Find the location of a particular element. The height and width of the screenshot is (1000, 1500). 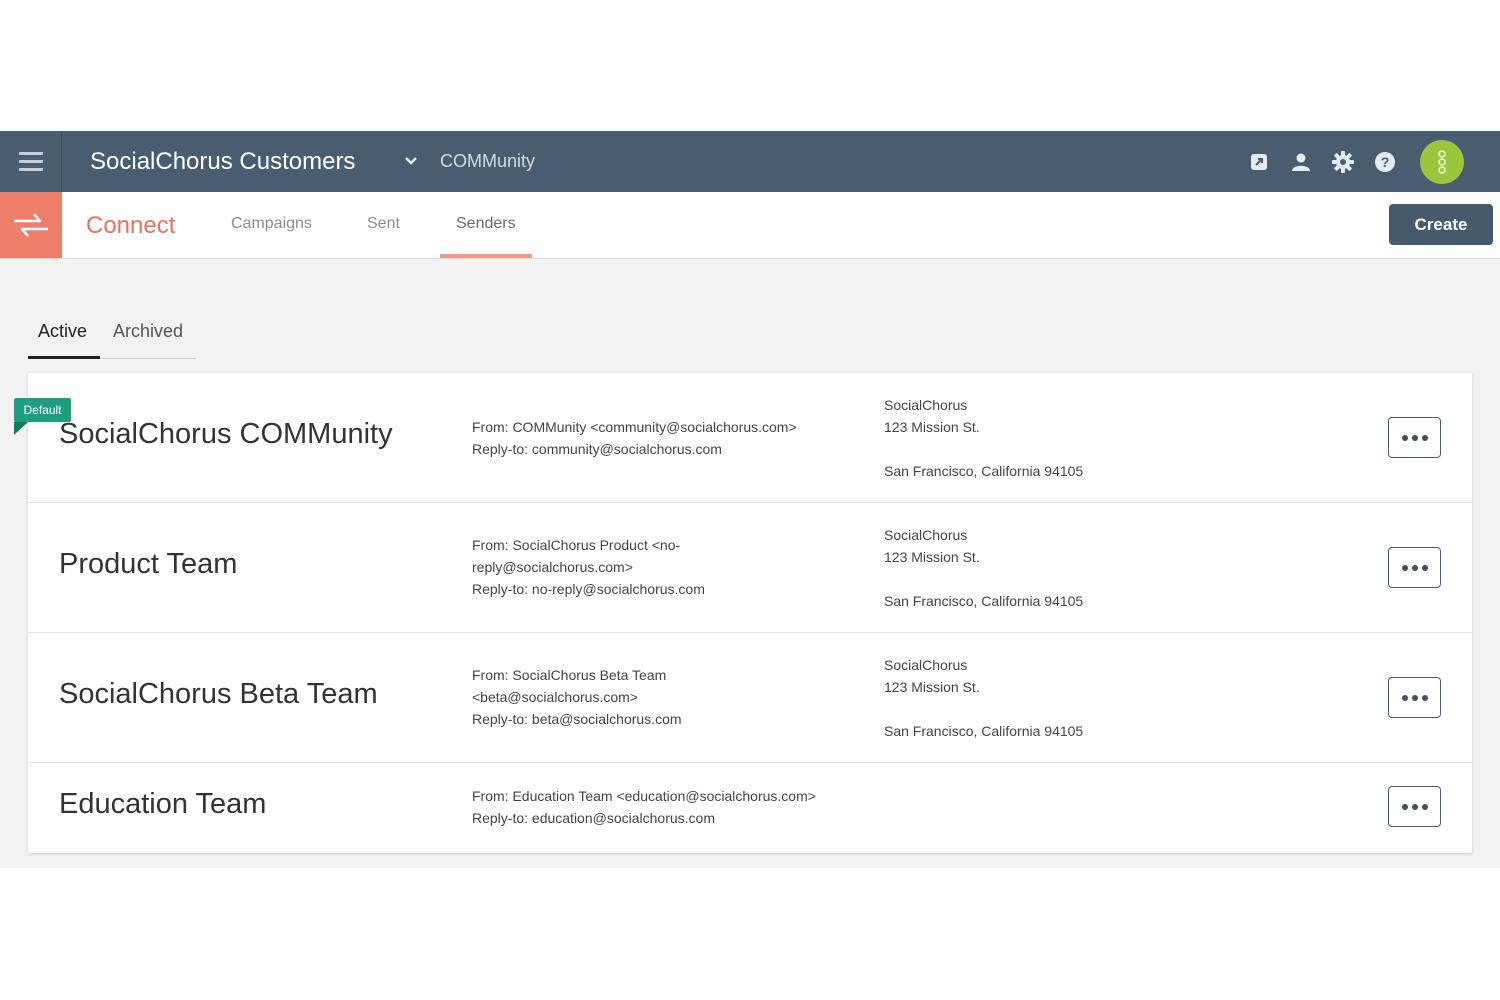

default-badge: Default is located at coordinates (42, 410).